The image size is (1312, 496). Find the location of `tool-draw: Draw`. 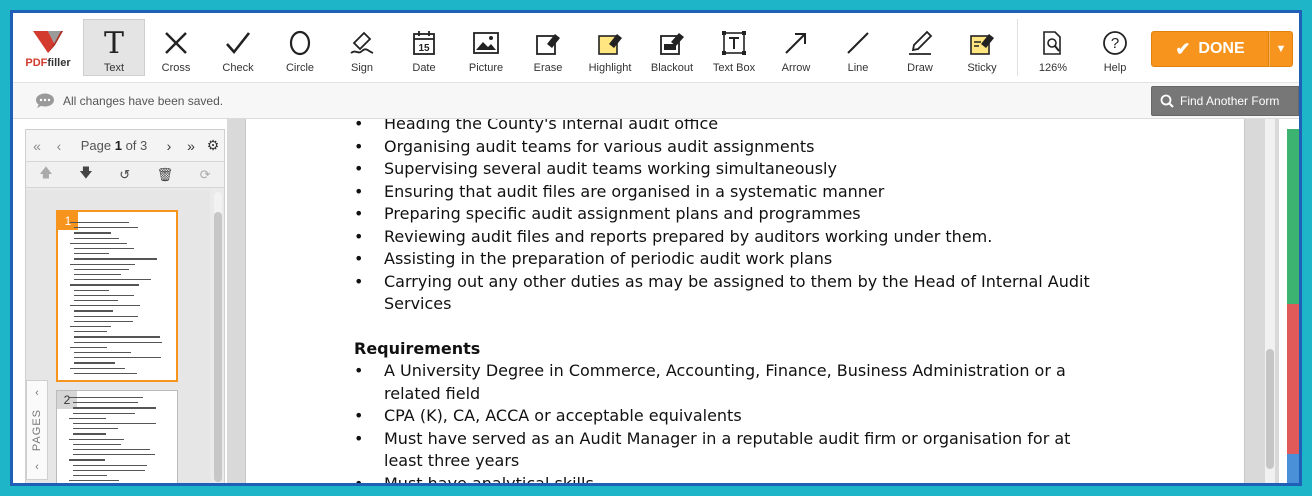

tool-draw: Draw is located at coordinates (920, 47).